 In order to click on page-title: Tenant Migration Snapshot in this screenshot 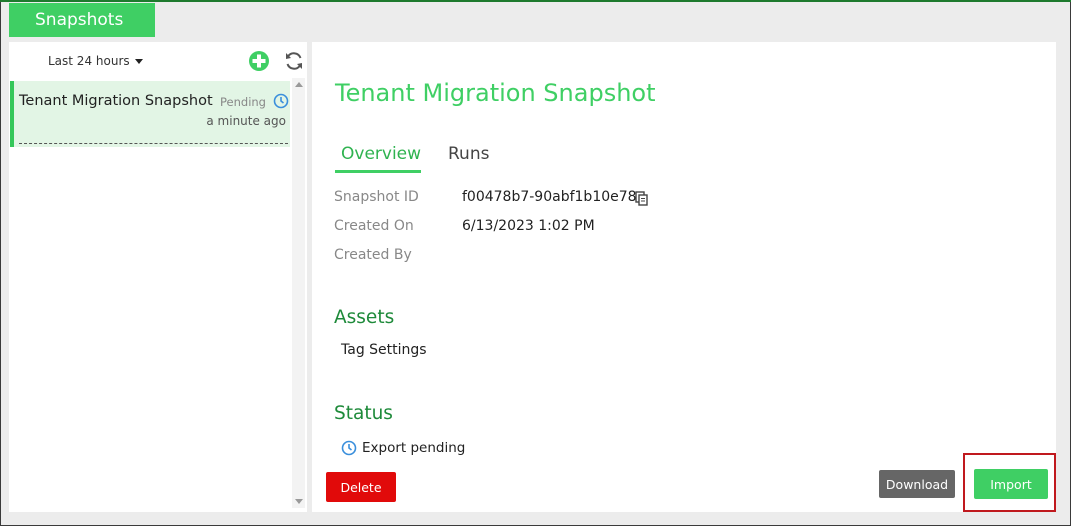, I will do `click(495, 93)`.